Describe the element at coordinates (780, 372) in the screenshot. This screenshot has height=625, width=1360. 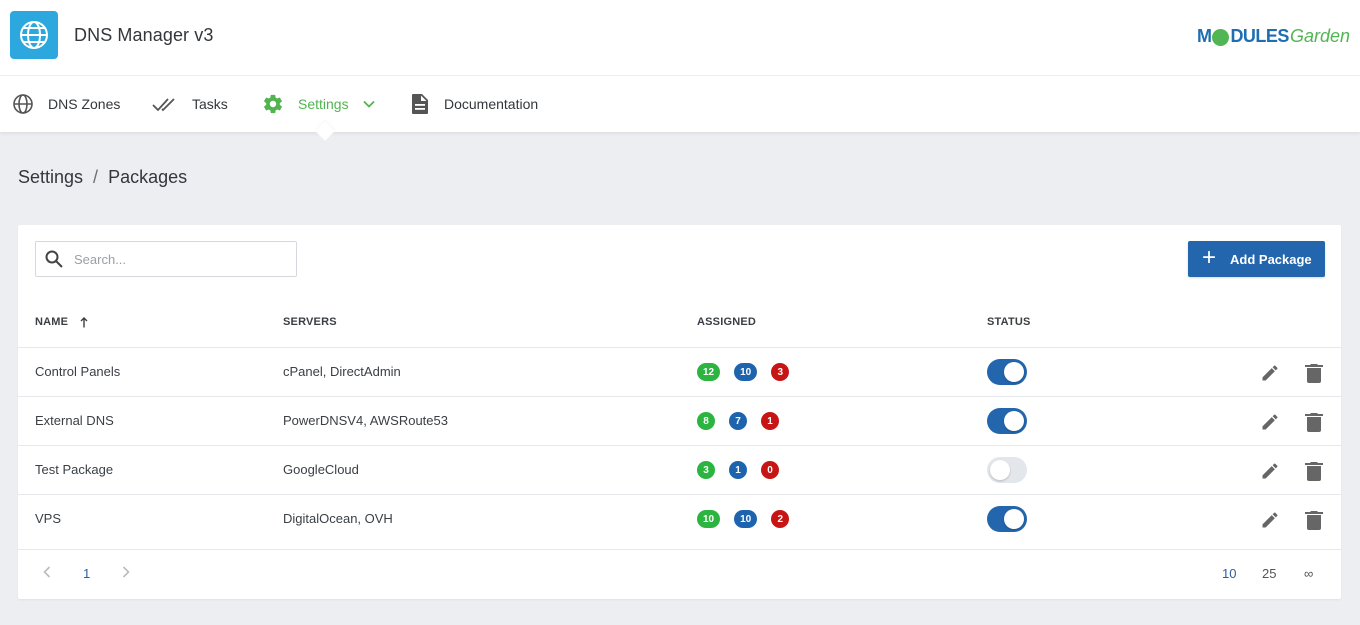
I see `assigned-count-red-badge: 3` at that location.